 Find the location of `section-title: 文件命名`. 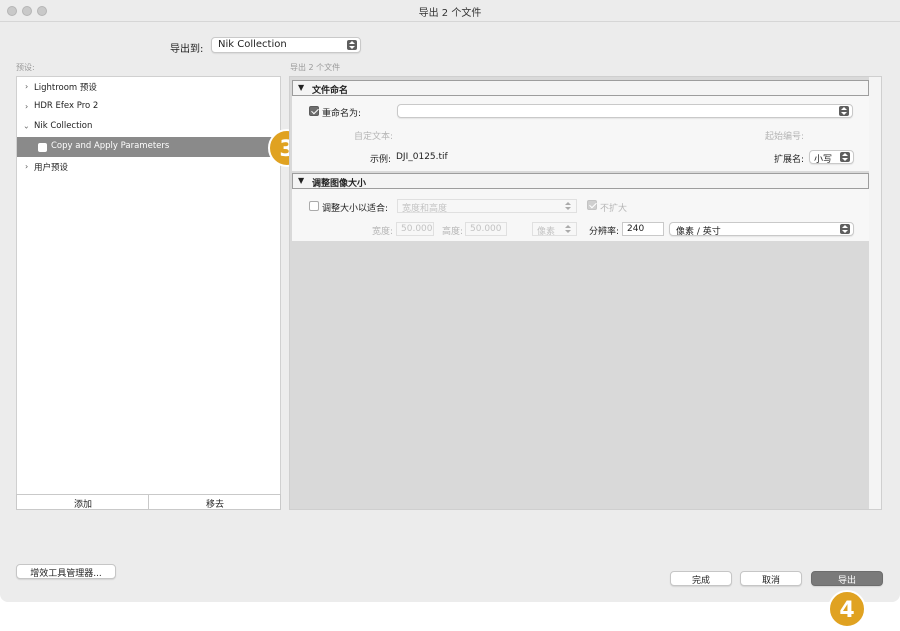

section-title: 文件命名 is located at coordinates (330, 91).